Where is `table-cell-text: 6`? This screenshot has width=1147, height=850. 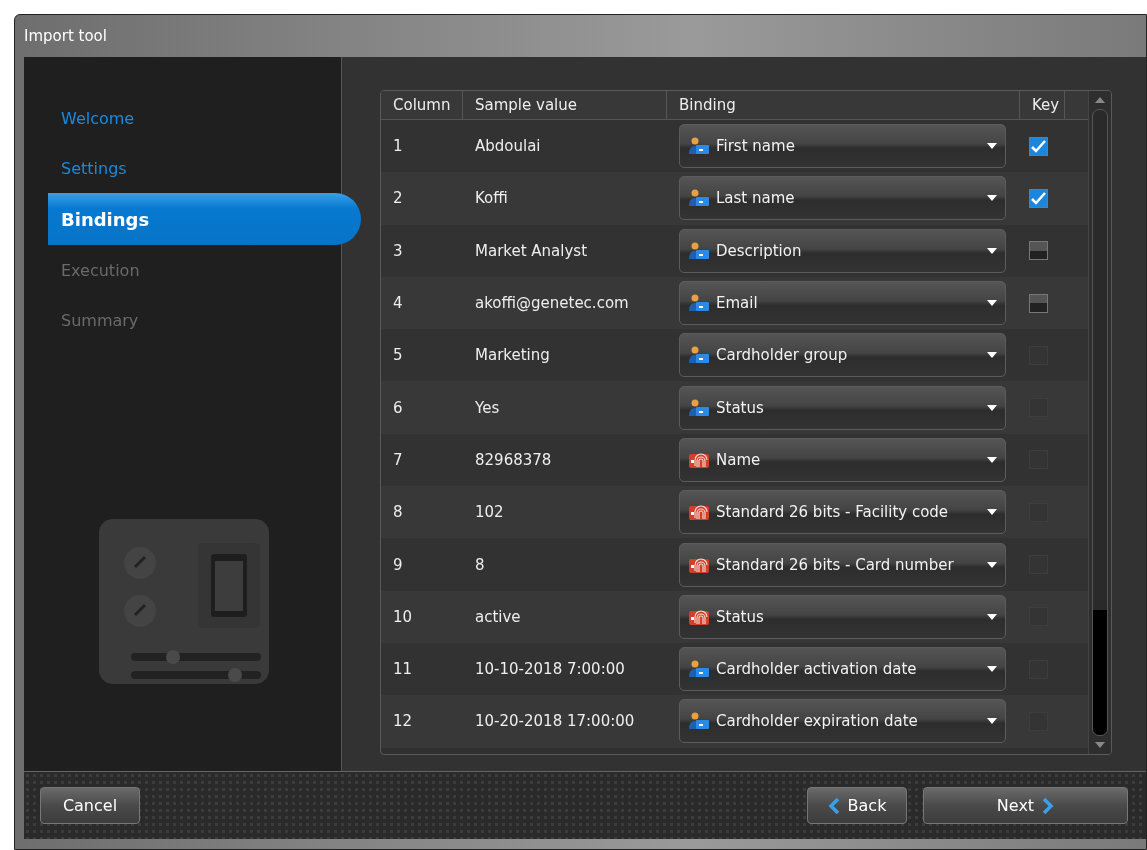
table-cell-text: 6 is located at coordinates (398, 407).